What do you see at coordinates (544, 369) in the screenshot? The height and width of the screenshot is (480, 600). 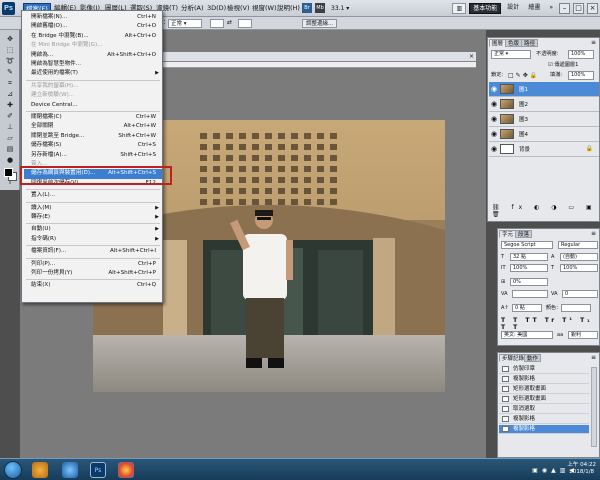 I see `history-step: 仿製印章` at bounding box center [544, 369].